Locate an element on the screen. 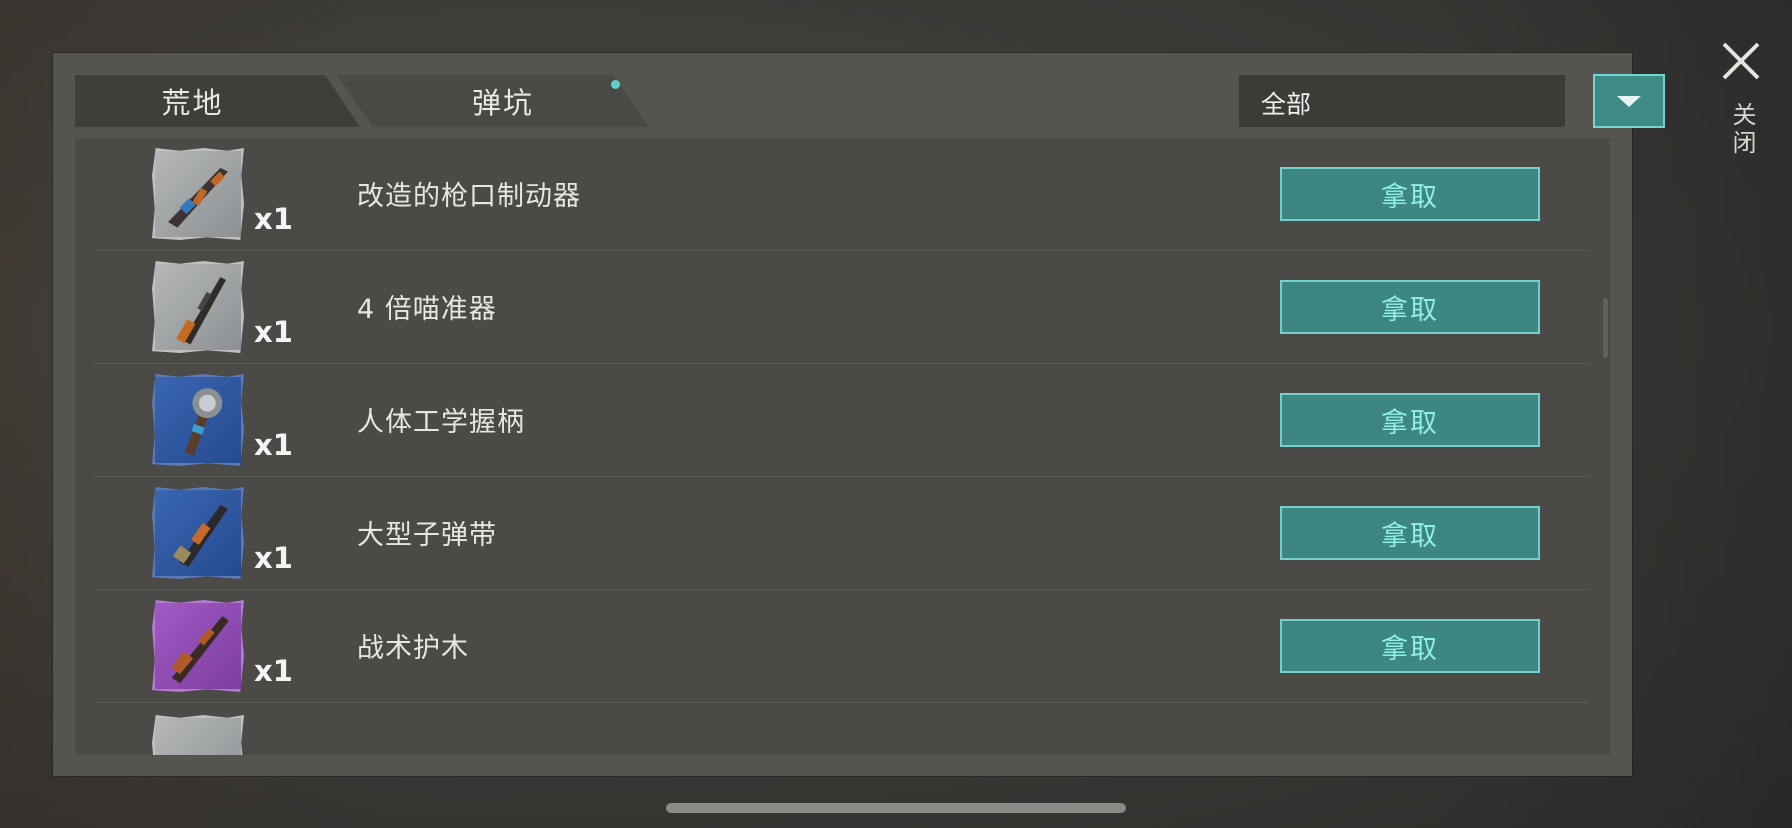  shotgun-icon is located at coordinates (198, 533).